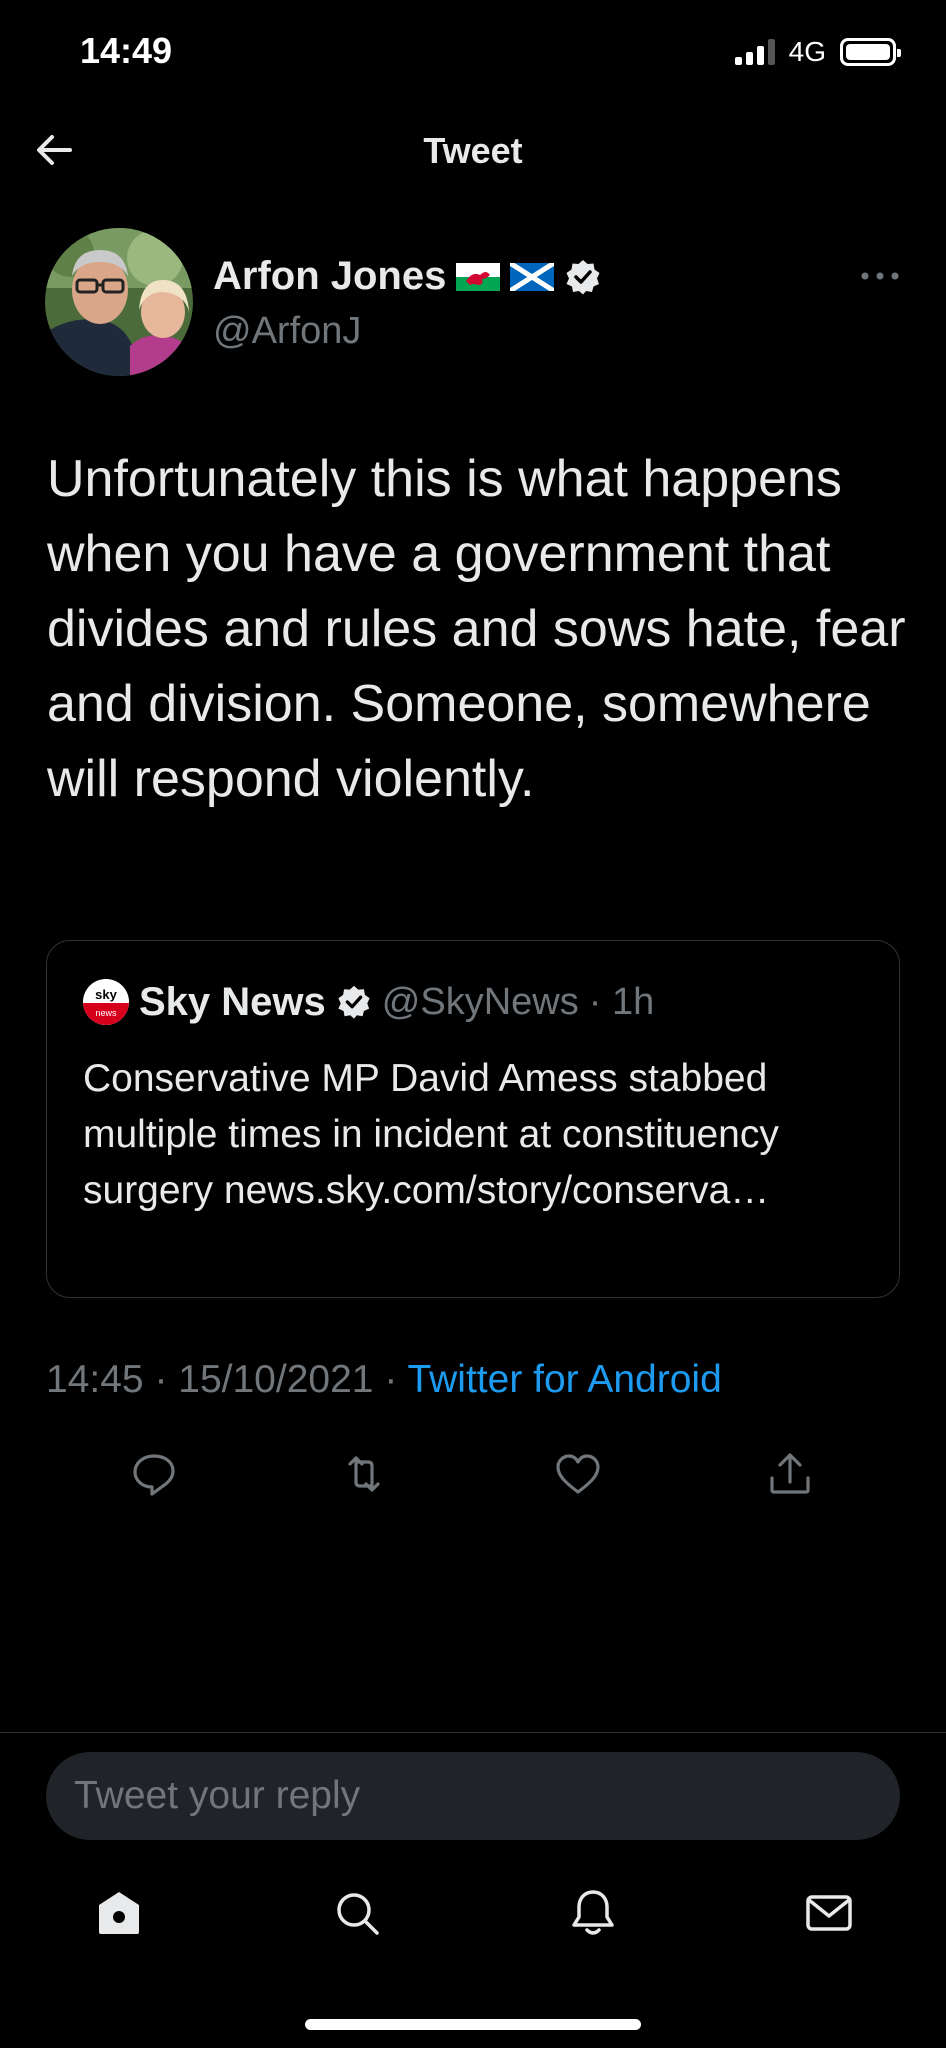  Describe the element at coordinates (564, 1379) in the screenshot. I see `tweet-source-link: Twitter for Android` at that location.